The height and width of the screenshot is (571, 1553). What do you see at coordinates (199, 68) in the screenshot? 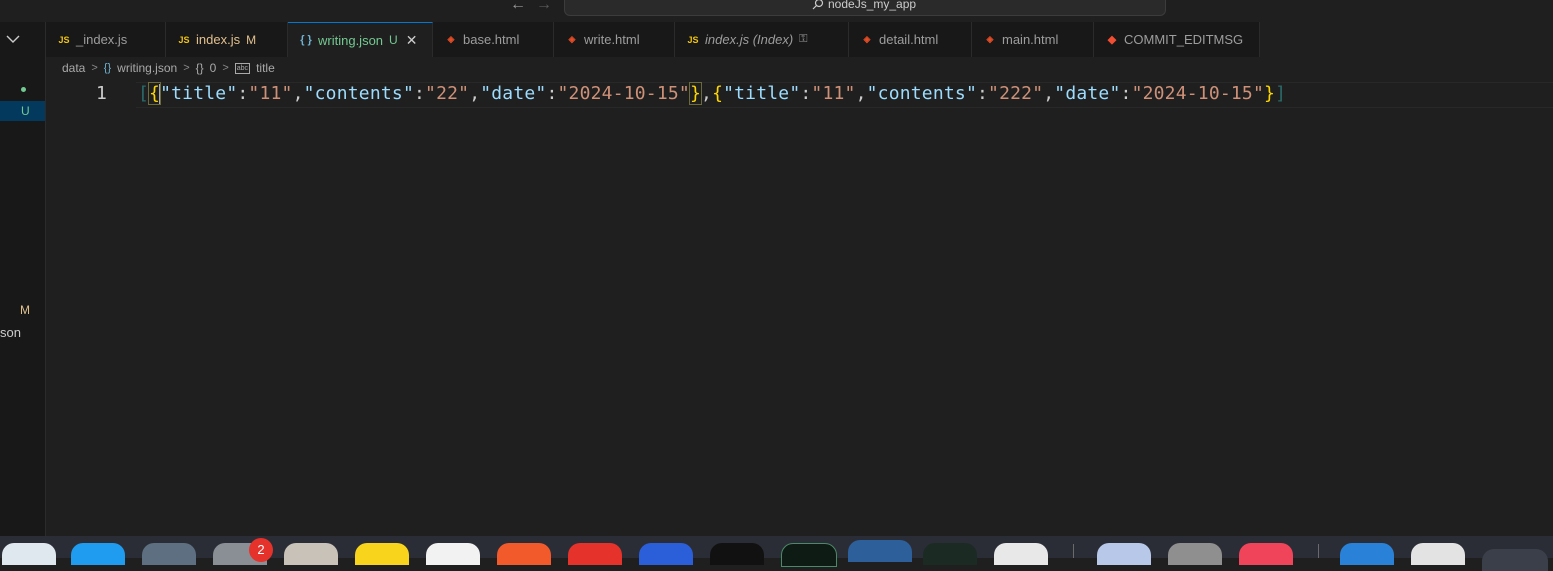
I see `object-icon: {}` at bounding box center [199, 68].